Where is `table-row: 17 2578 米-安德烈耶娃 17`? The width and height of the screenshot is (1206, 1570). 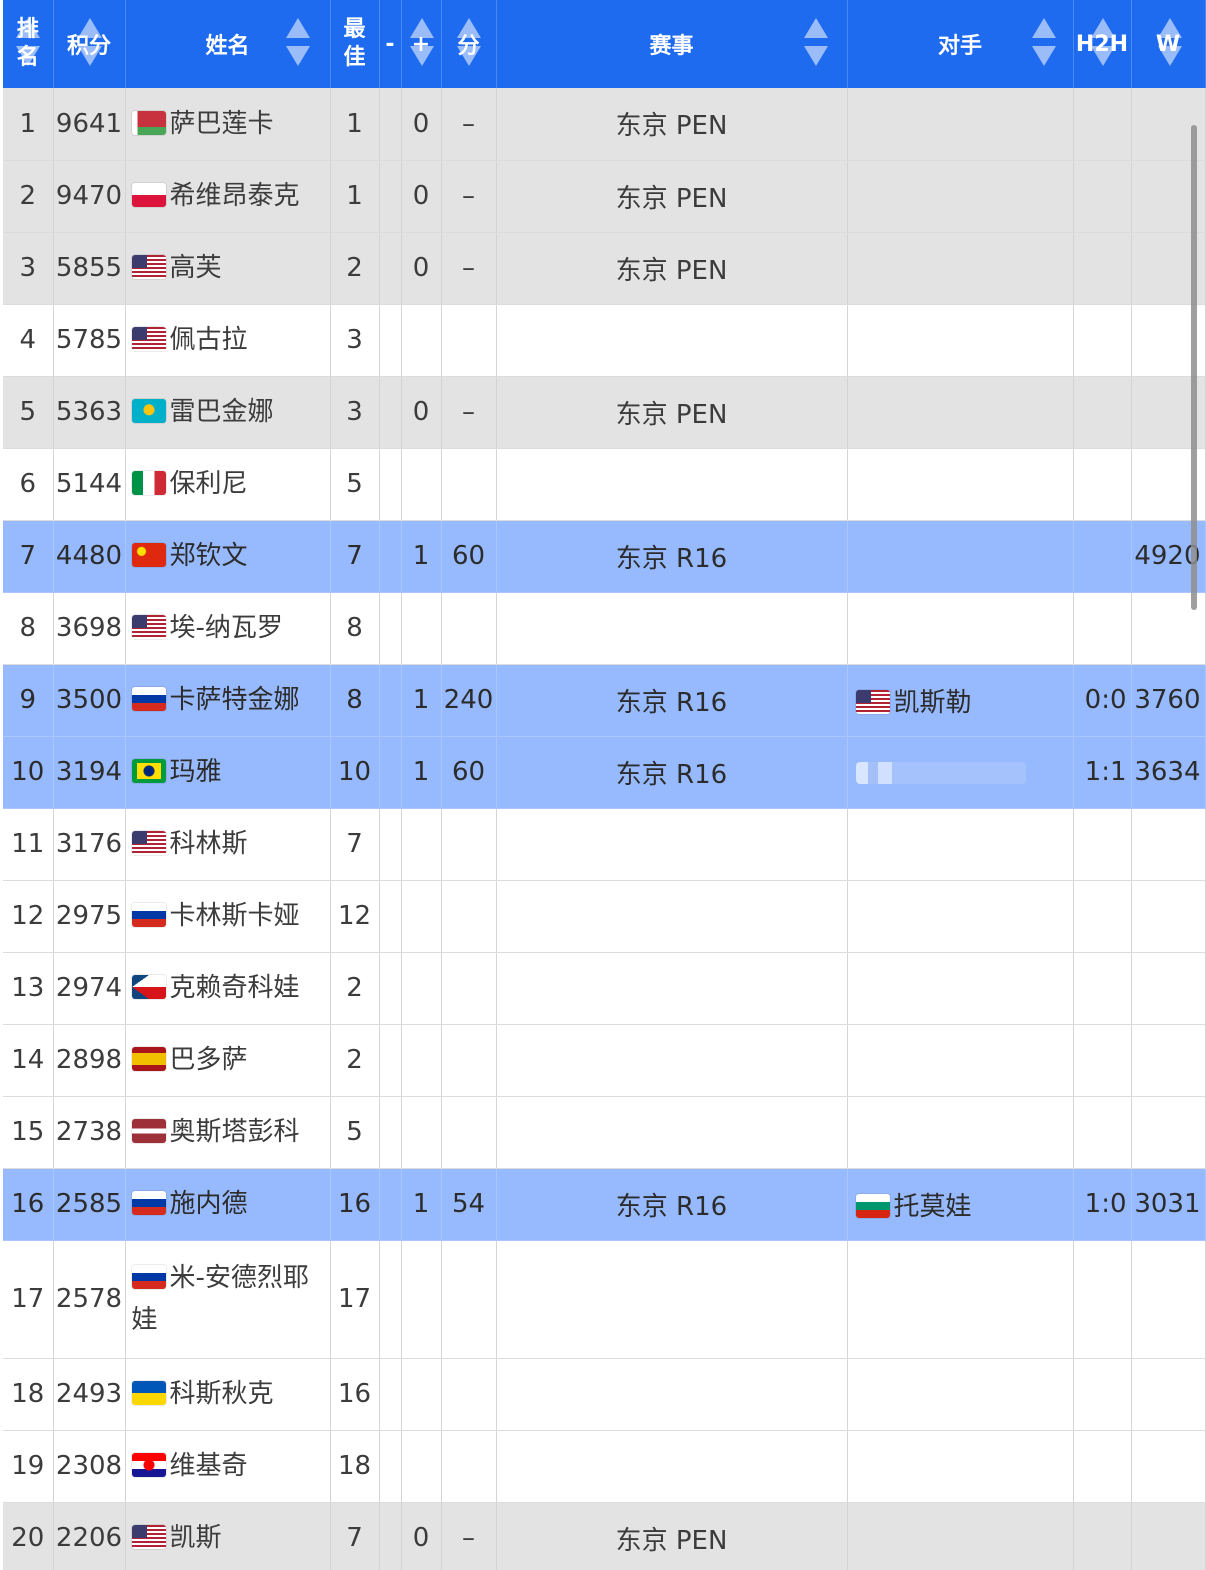 table-row: 17 2578 米-安德烈耶娃 17 is located at coordinates (604, 1299).